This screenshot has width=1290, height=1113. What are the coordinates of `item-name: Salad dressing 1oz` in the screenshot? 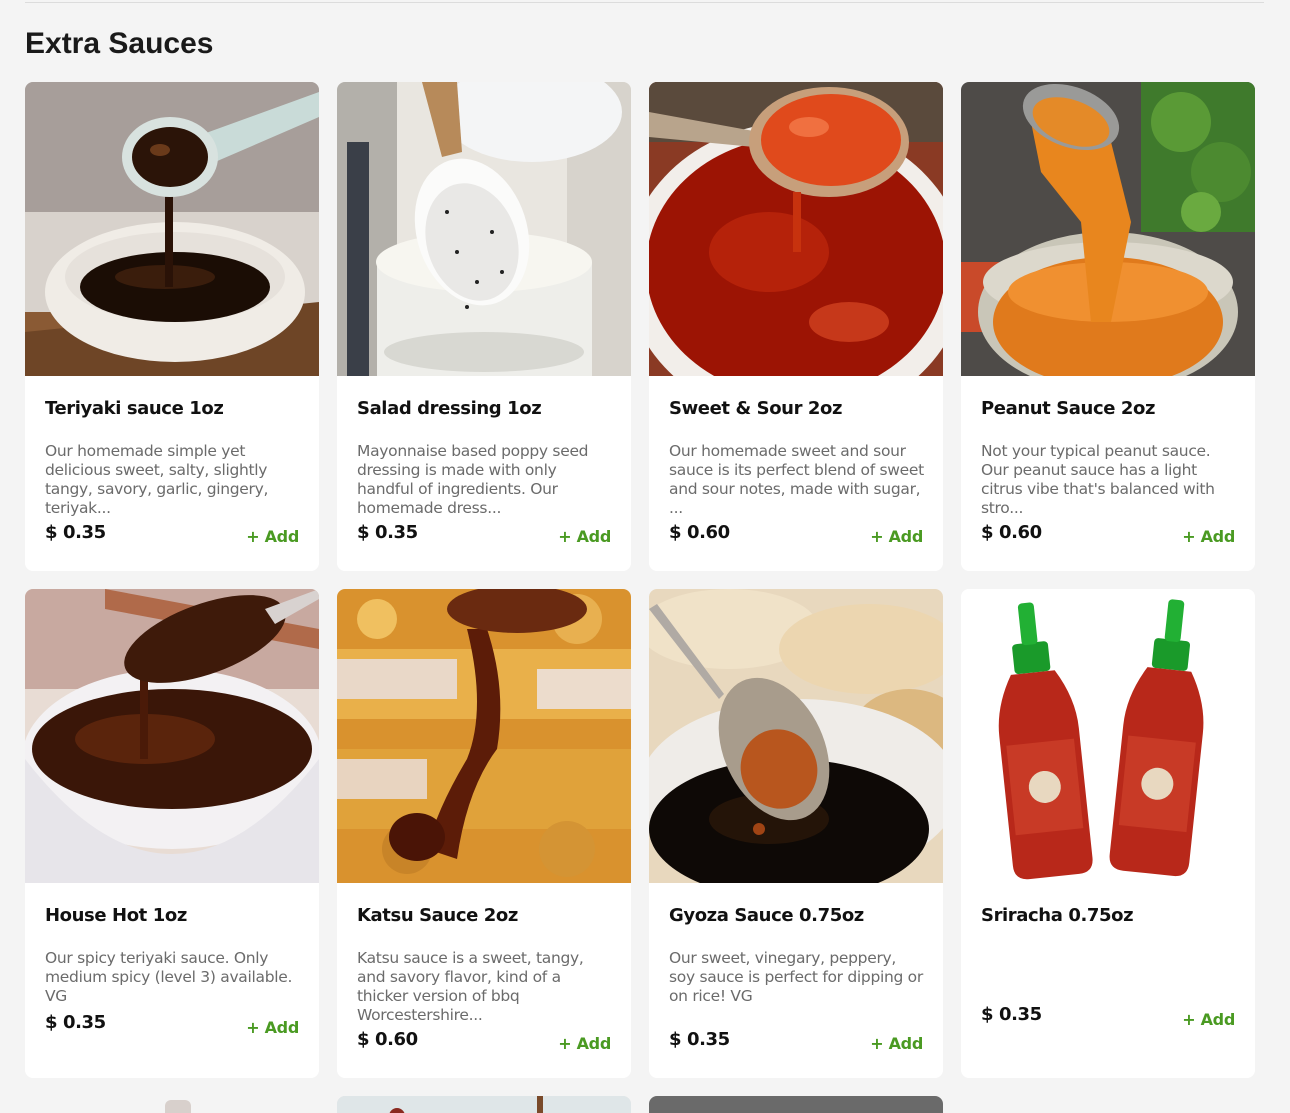 It's located at (449, 408).